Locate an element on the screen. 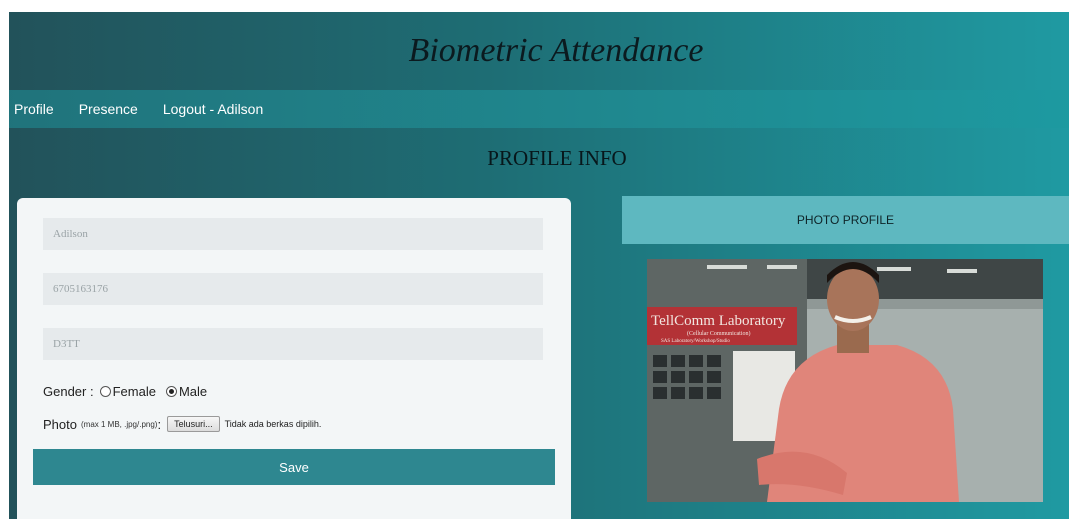 The height and width of the screenshot is (519, 1069). nav-item-logout: Logout - Adilson is located at coordinates (213, 109).